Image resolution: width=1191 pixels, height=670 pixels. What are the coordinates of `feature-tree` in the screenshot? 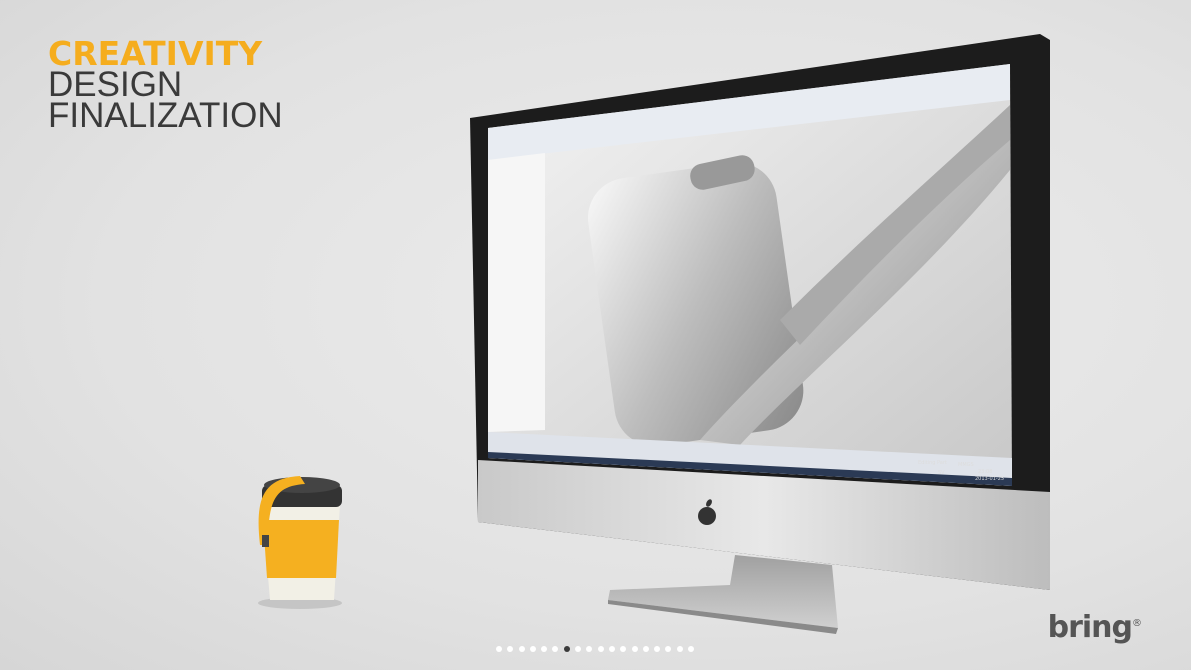 It's located at (516, 292).